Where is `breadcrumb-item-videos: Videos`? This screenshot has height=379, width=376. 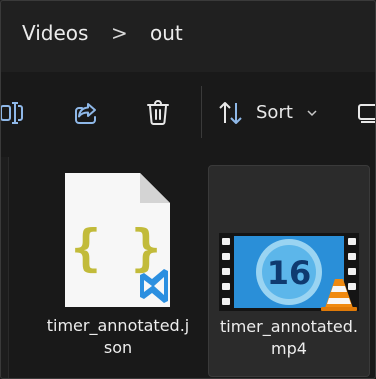 breadcrumb-item-videos: Videos is located at coordinates (55, 33).